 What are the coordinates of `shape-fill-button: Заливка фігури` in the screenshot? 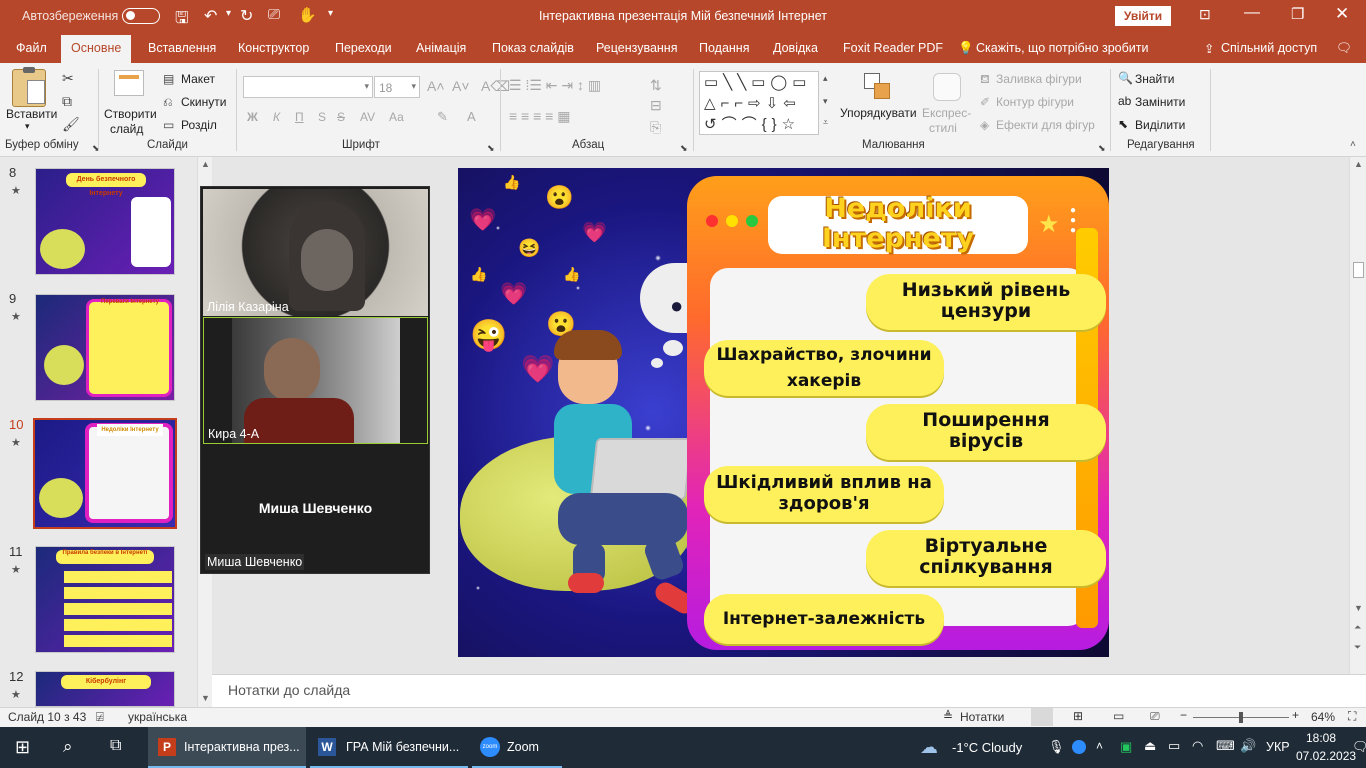 It's located at (1039, 79).